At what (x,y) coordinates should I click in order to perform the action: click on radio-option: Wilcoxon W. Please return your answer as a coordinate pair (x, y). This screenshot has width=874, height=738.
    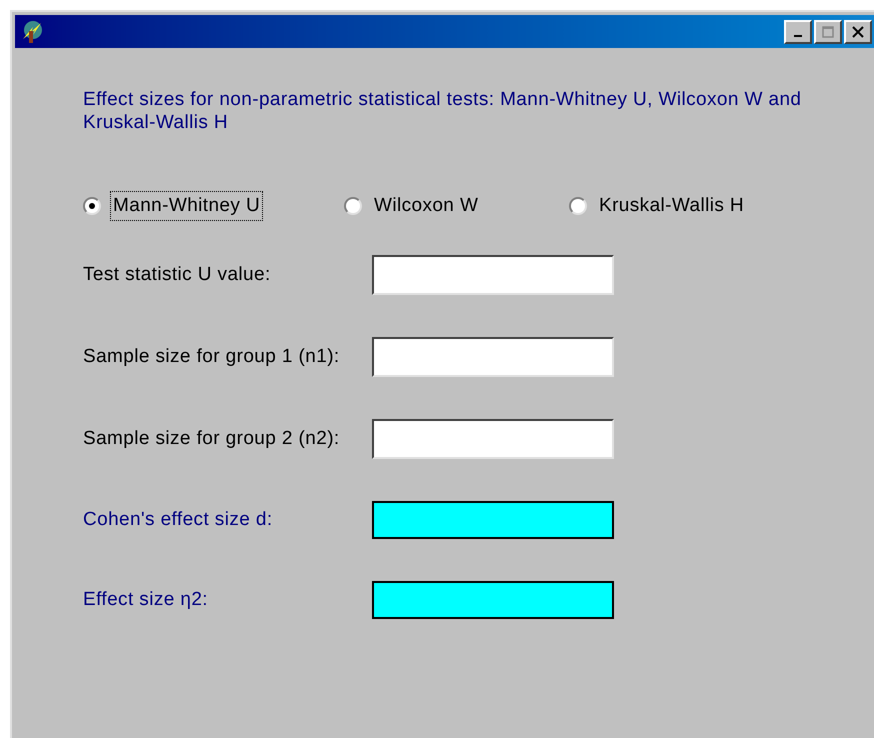
    Looking at the image, I should click on (456, 206).